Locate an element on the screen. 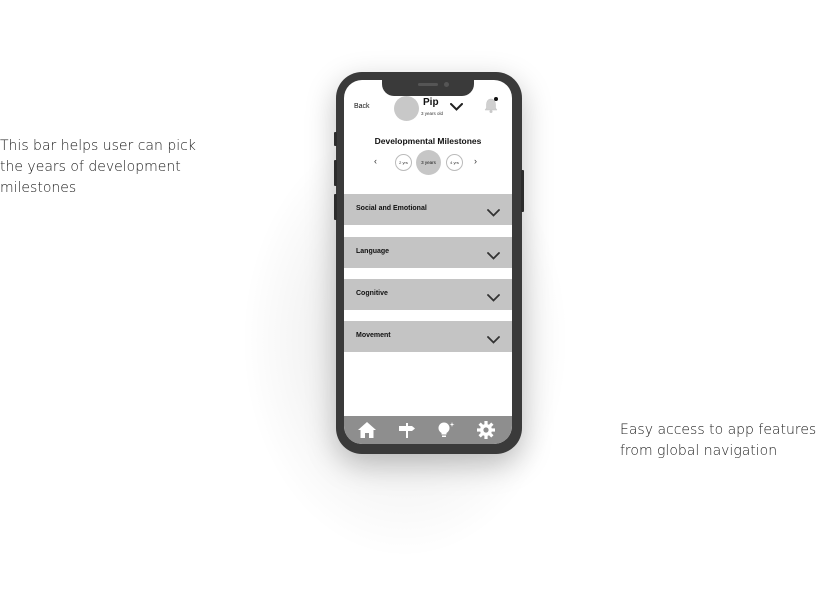 This screenshot has width=840, height=607. year-option-2: 2 yrs is located at coordinates (403, 162).